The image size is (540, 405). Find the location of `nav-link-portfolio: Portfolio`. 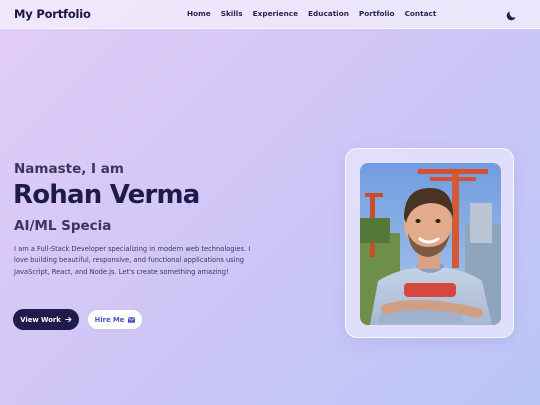

nav-link-portfolio: Portfolio is located at coordinates (377, 13).